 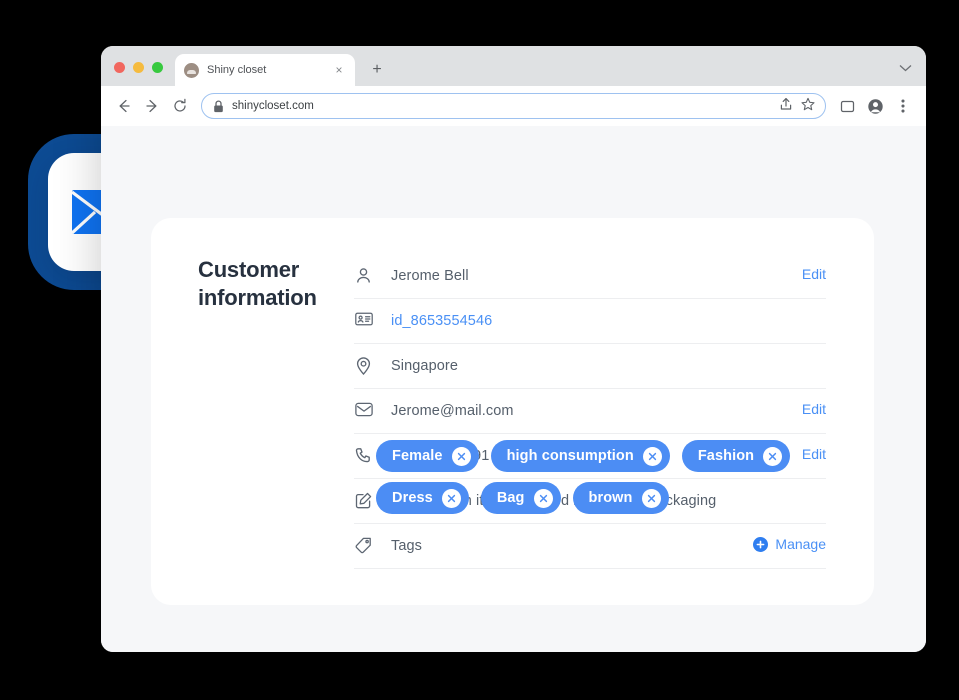 What do you see at coordinates (412, 498) in the screenshot?
I see `tag-label: Dress` at bounding box center [412, 498].